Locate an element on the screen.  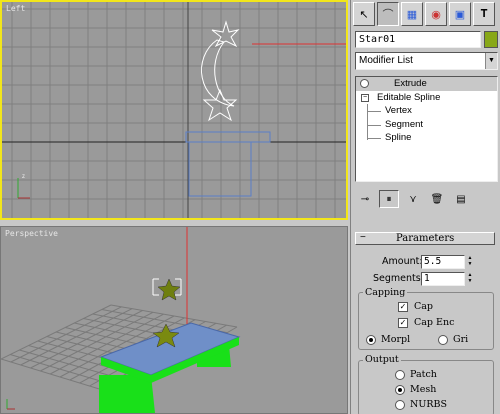
grid-label: Gri is located at coordinates (461, 339).